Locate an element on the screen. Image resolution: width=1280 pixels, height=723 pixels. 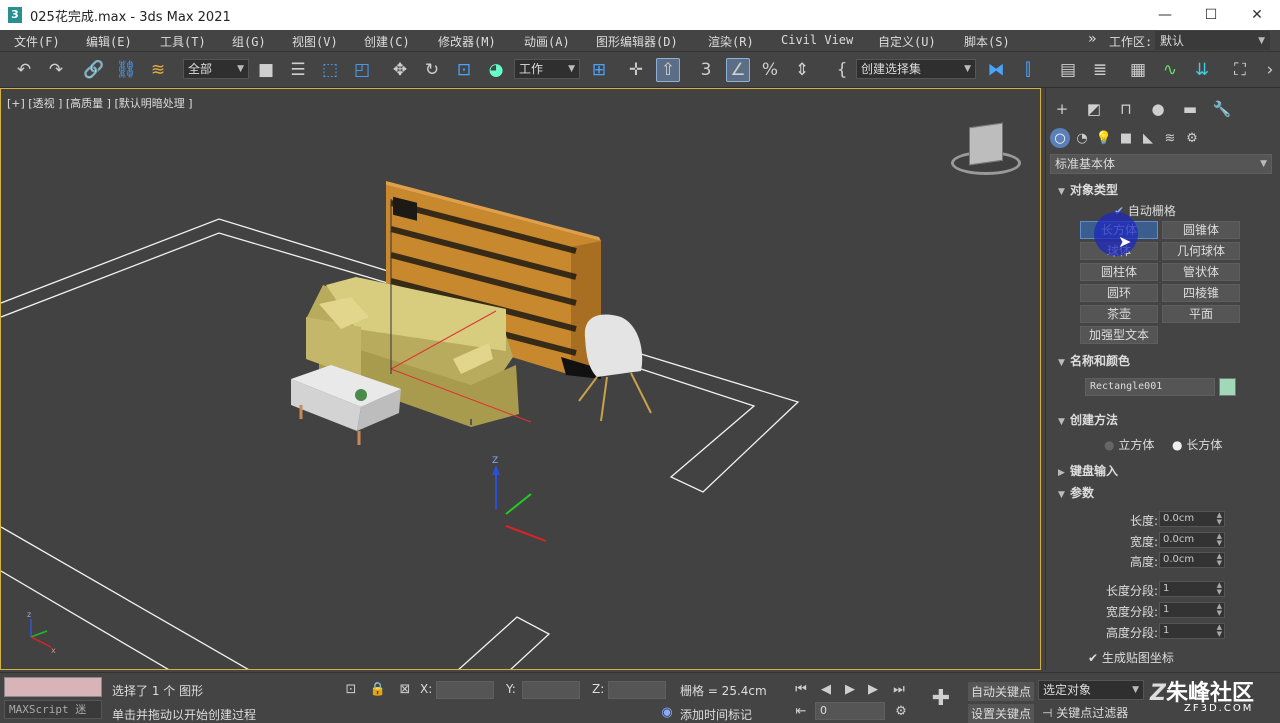
absolute-mode-icon: ⊠ is located at coordinates (405, 689).